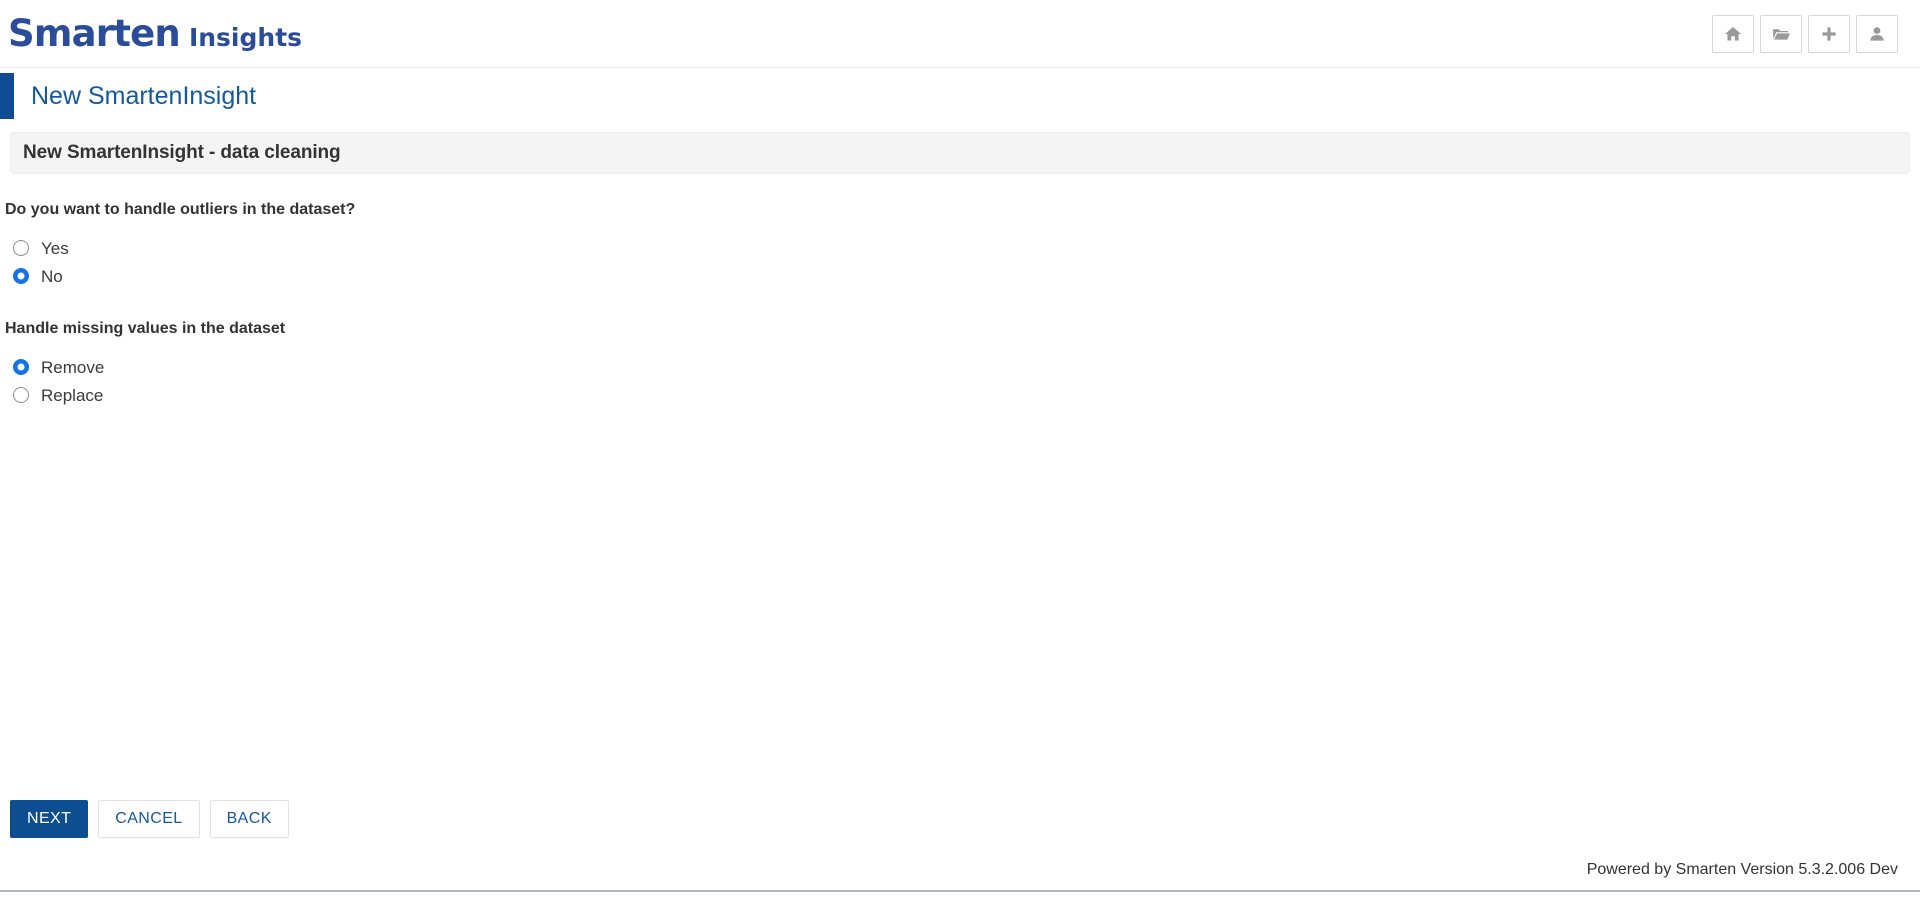 The height and width of the screenshot is (901, 1920). I want to click on radio-button-remove, so click(21, 367).